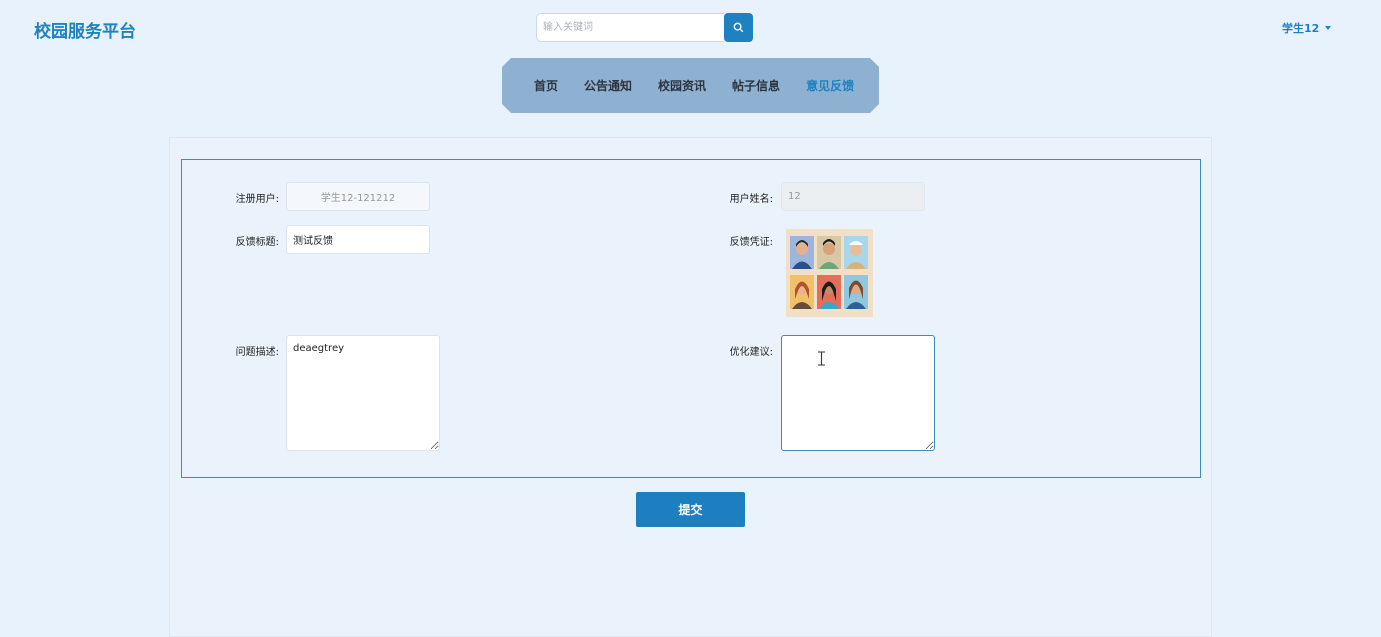 Image resolution: width=1381 pixels, height=637 pixels. Describe the element at coordinates (608, 85) in the screenshot. I see `nav-item-announcements: 公告通知` at that location.